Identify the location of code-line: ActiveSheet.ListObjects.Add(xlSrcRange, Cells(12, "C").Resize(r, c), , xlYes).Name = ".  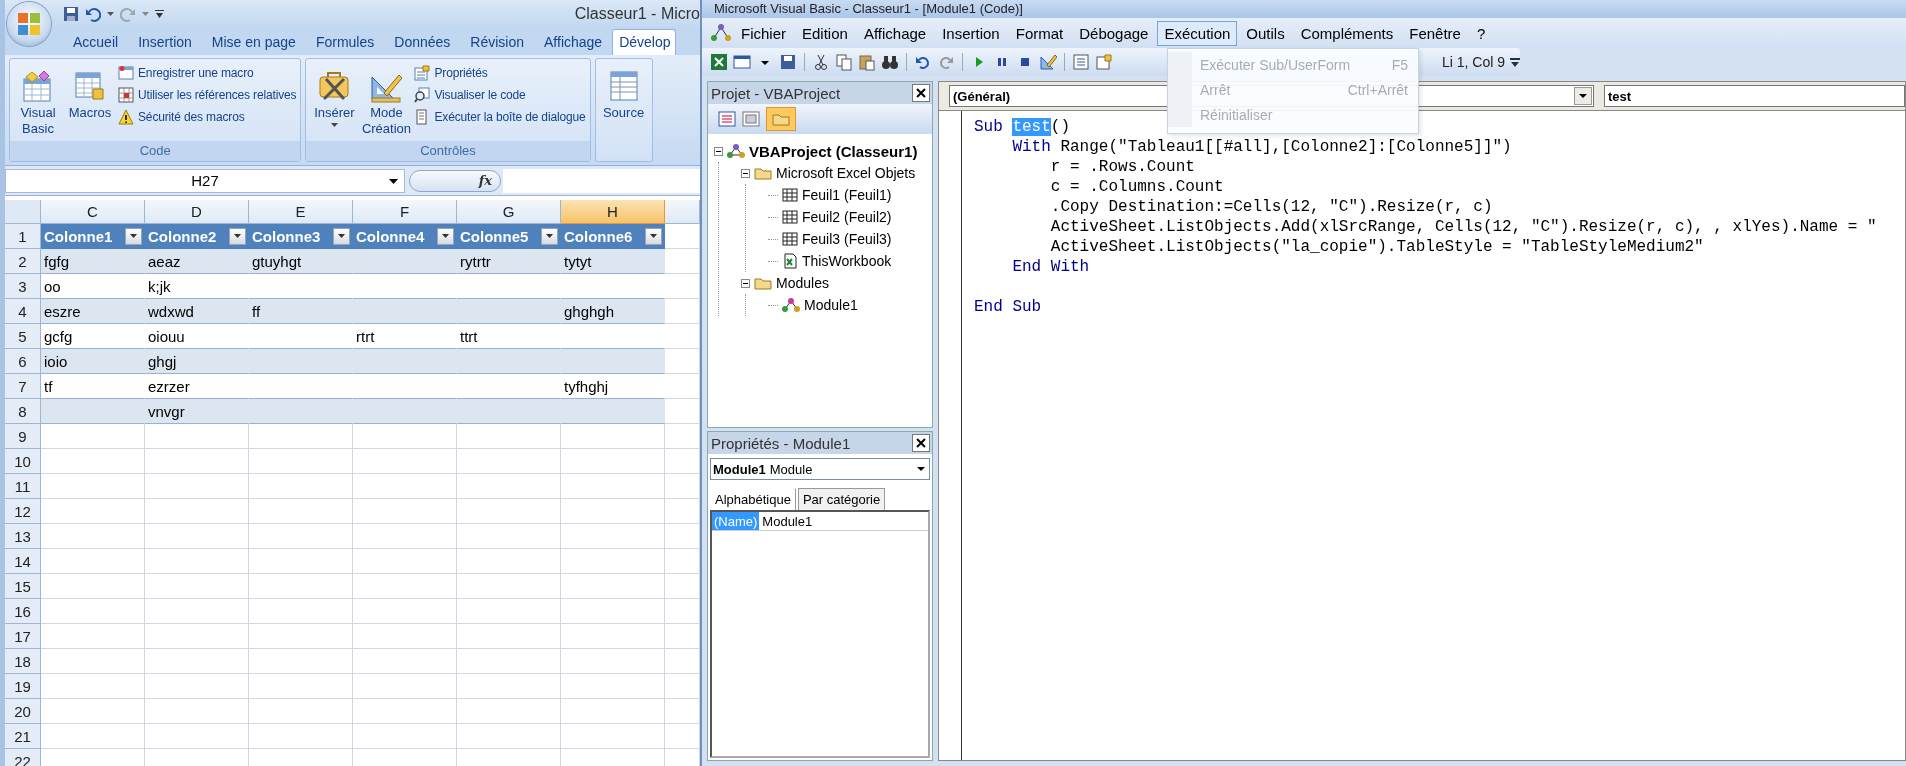
(1463, 227).